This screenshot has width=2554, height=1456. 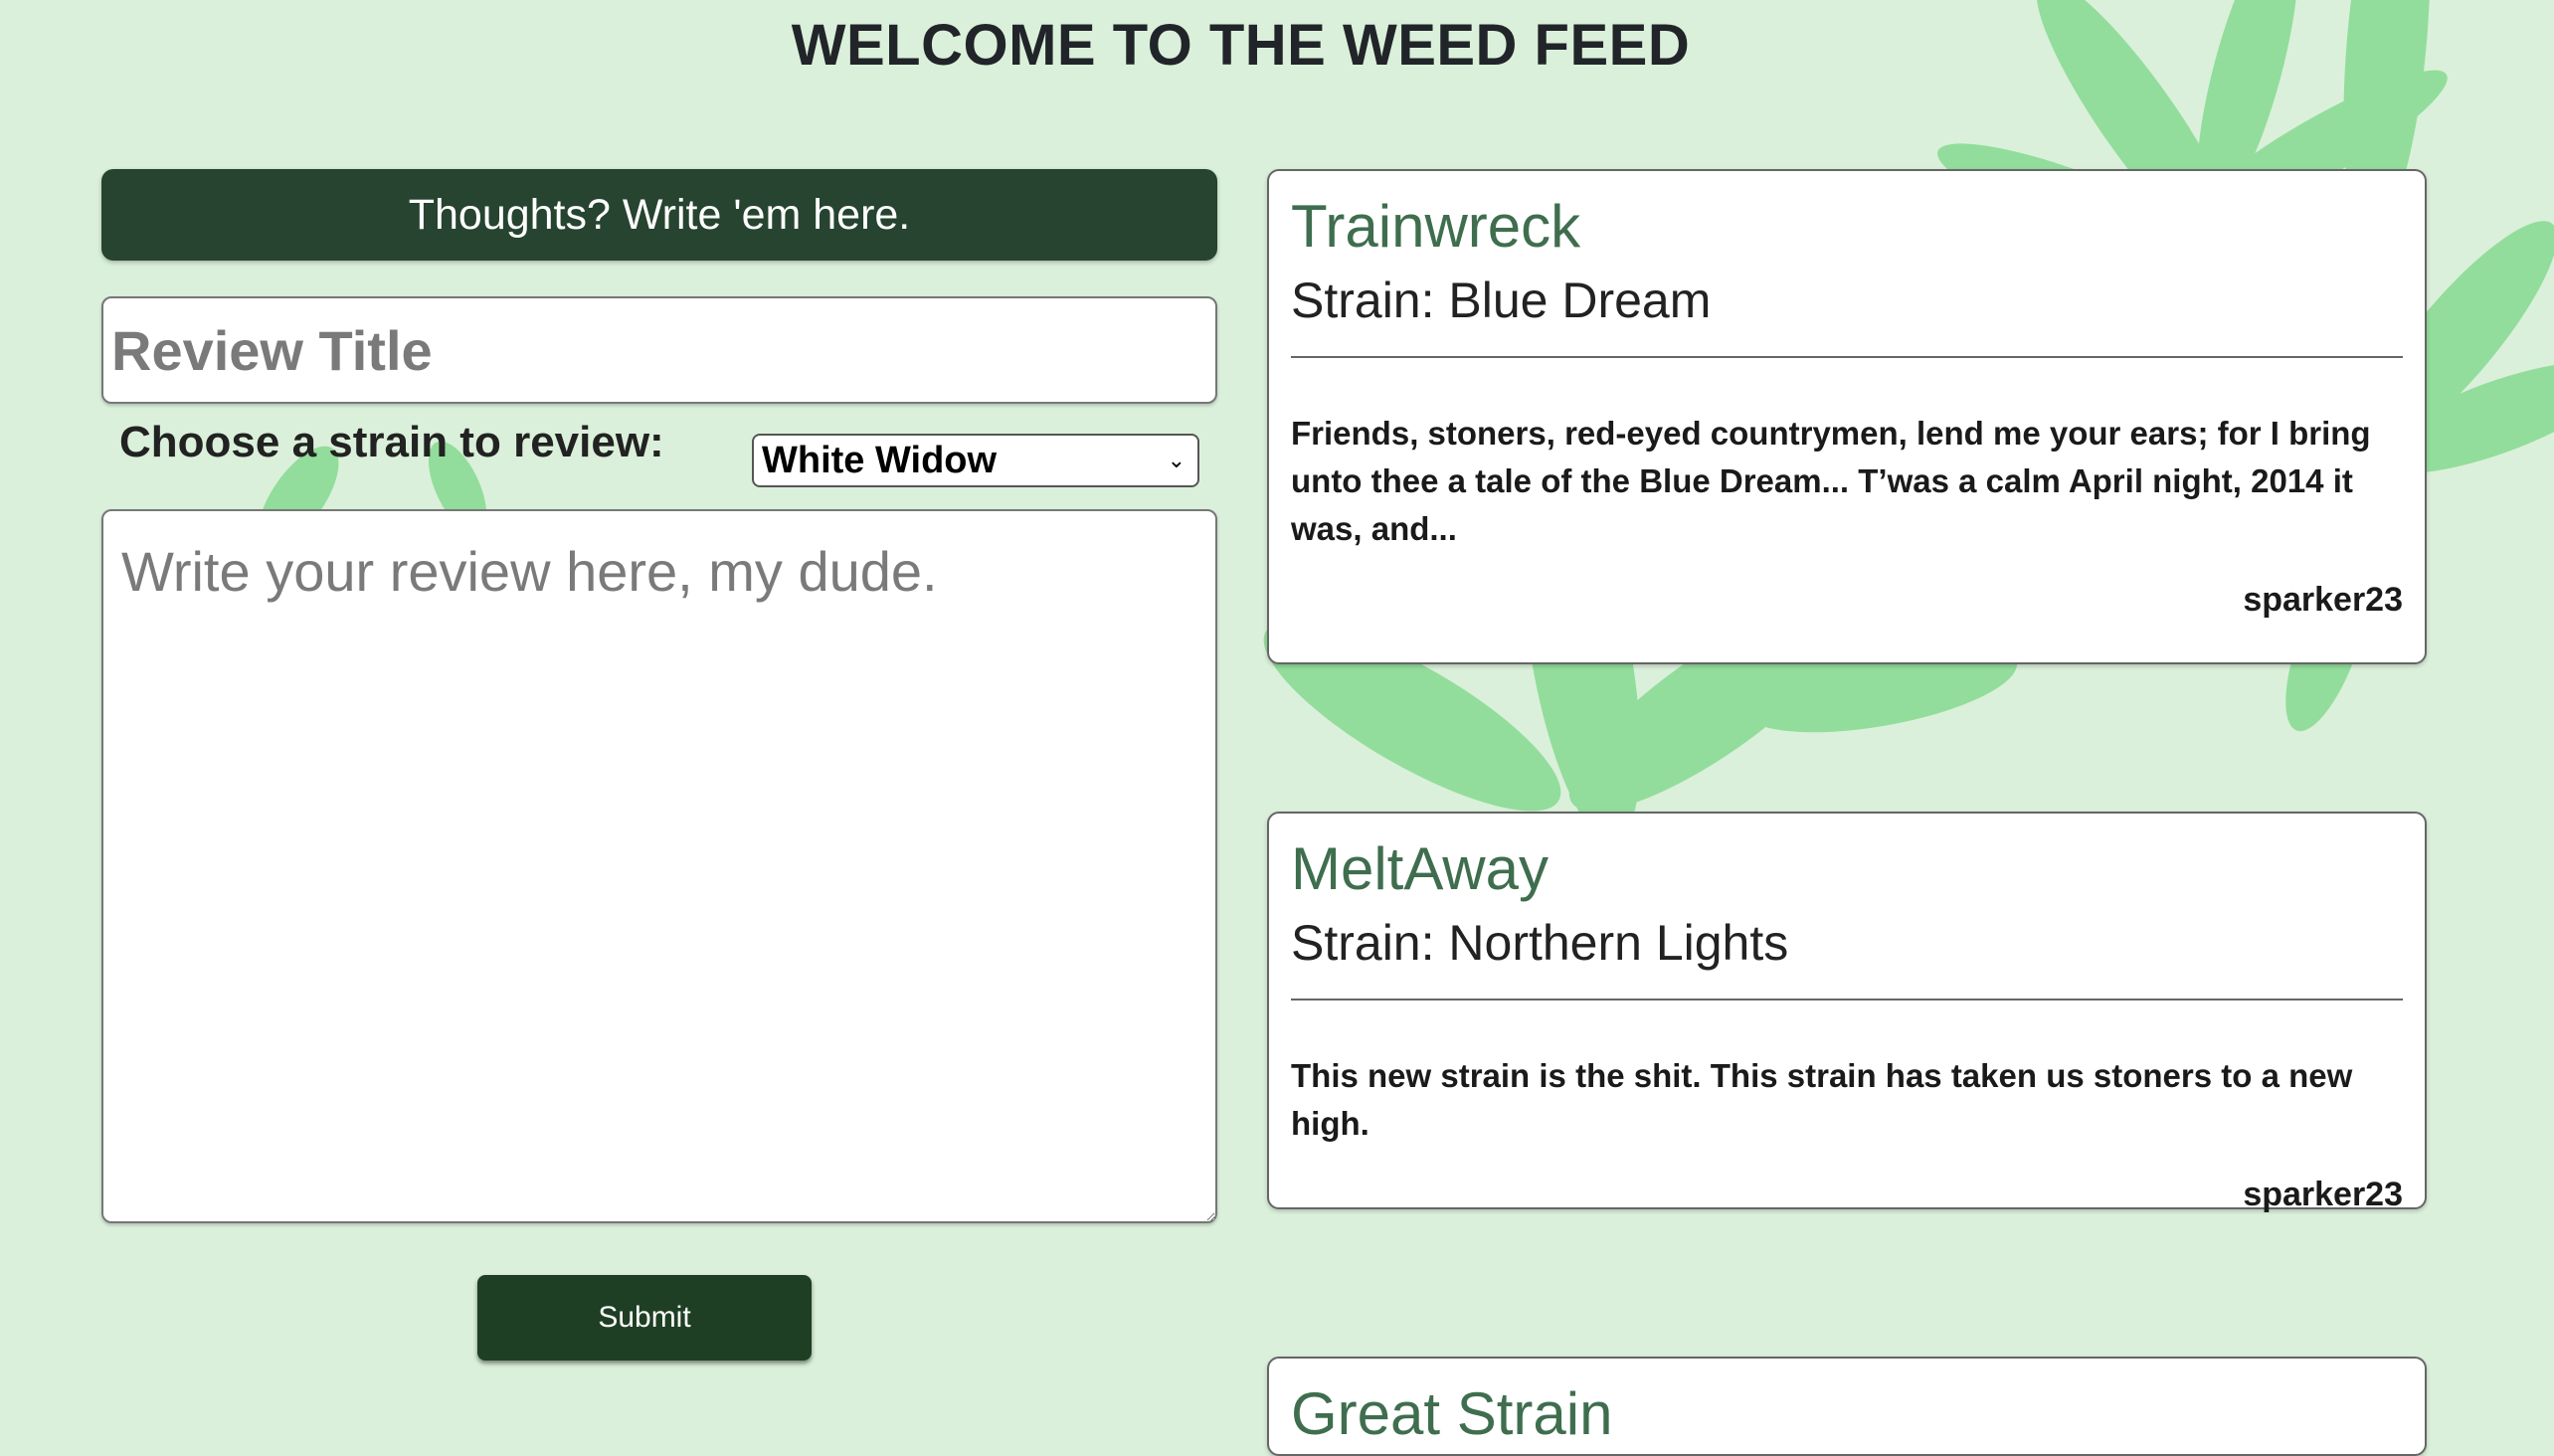 What do you see at coordinates (659, 350) in the screenshot?
I see `review-title-input` at bounding box center [659, 350].